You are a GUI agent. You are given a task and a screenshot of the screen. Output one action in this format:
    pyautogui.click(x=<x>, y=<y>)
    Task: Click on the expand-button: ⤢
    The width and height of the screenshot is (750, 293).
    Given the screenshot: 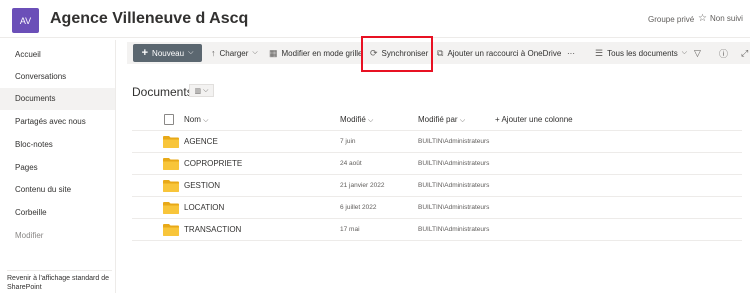 What is the action you would take?
    pyautogui.click(x=744, y=53)
    